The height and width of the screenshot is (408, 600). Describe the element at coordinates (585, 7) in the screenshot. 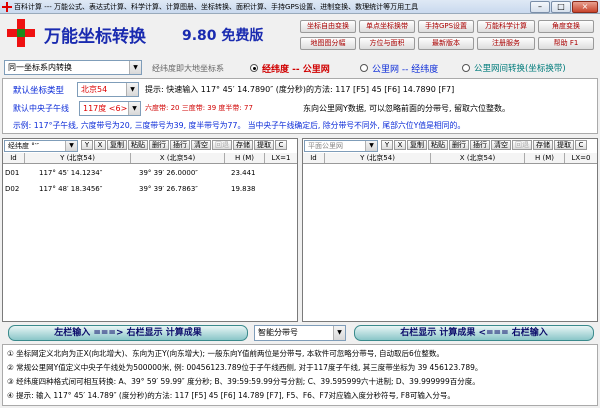

I see `close-button: ×` at that location.